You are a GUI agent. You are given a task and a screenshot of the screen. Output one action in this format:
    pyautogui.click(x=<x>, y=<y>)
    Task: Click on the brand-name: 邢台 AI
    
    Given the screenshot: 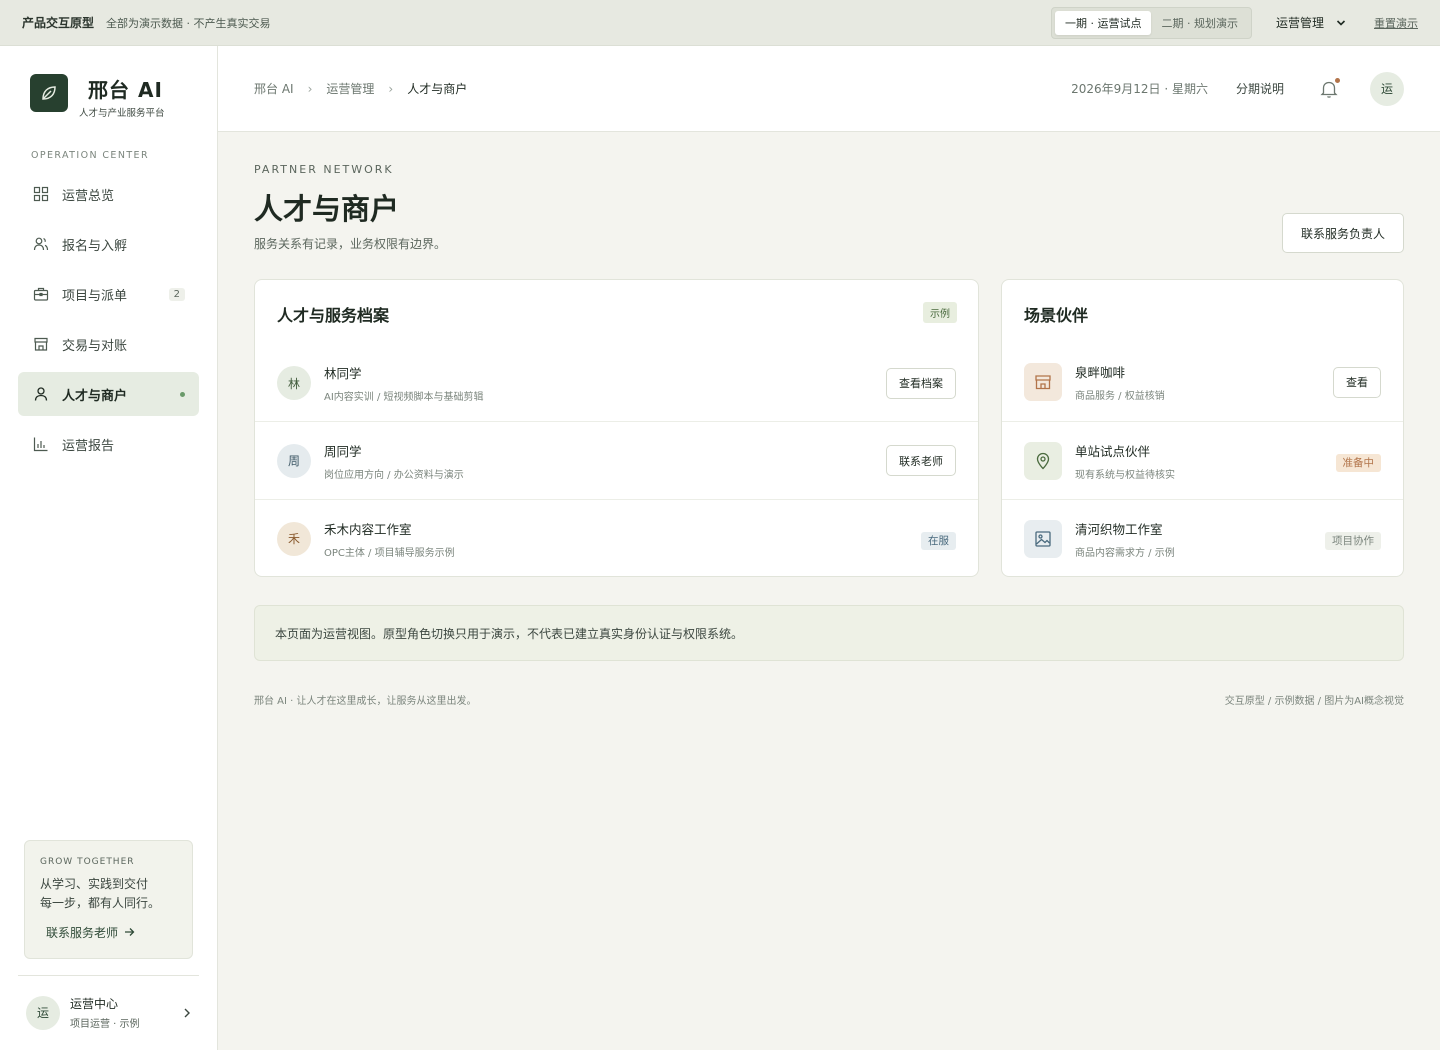 What is the action you would take?
    pyautogui.click(x=125, y=90)
    